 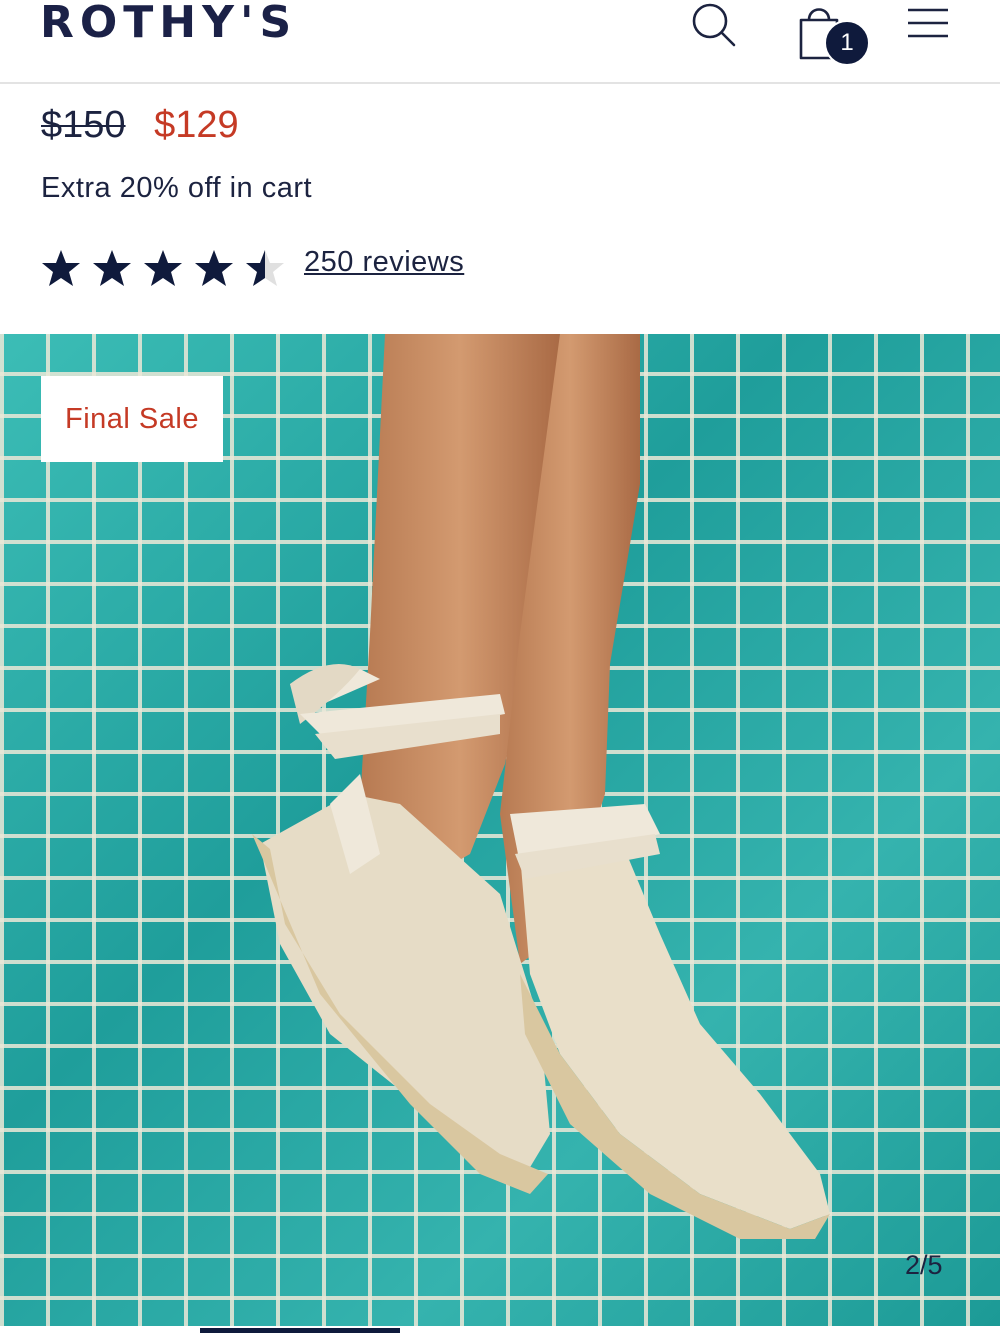 What do you see at coordinates (927, 23) in the screenshot?
I see `hamburger-menu-icon` at bounding box center [927, 23].